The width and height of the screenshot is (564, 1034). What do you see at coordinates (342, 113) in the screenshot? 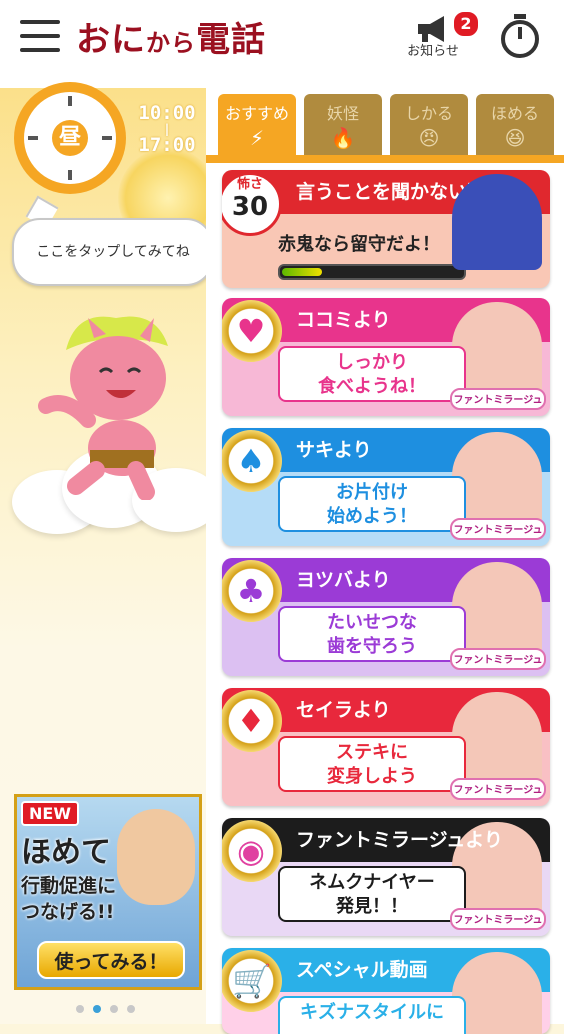
I see `tab-label: 妖怪` at bounding box center [342, 113].